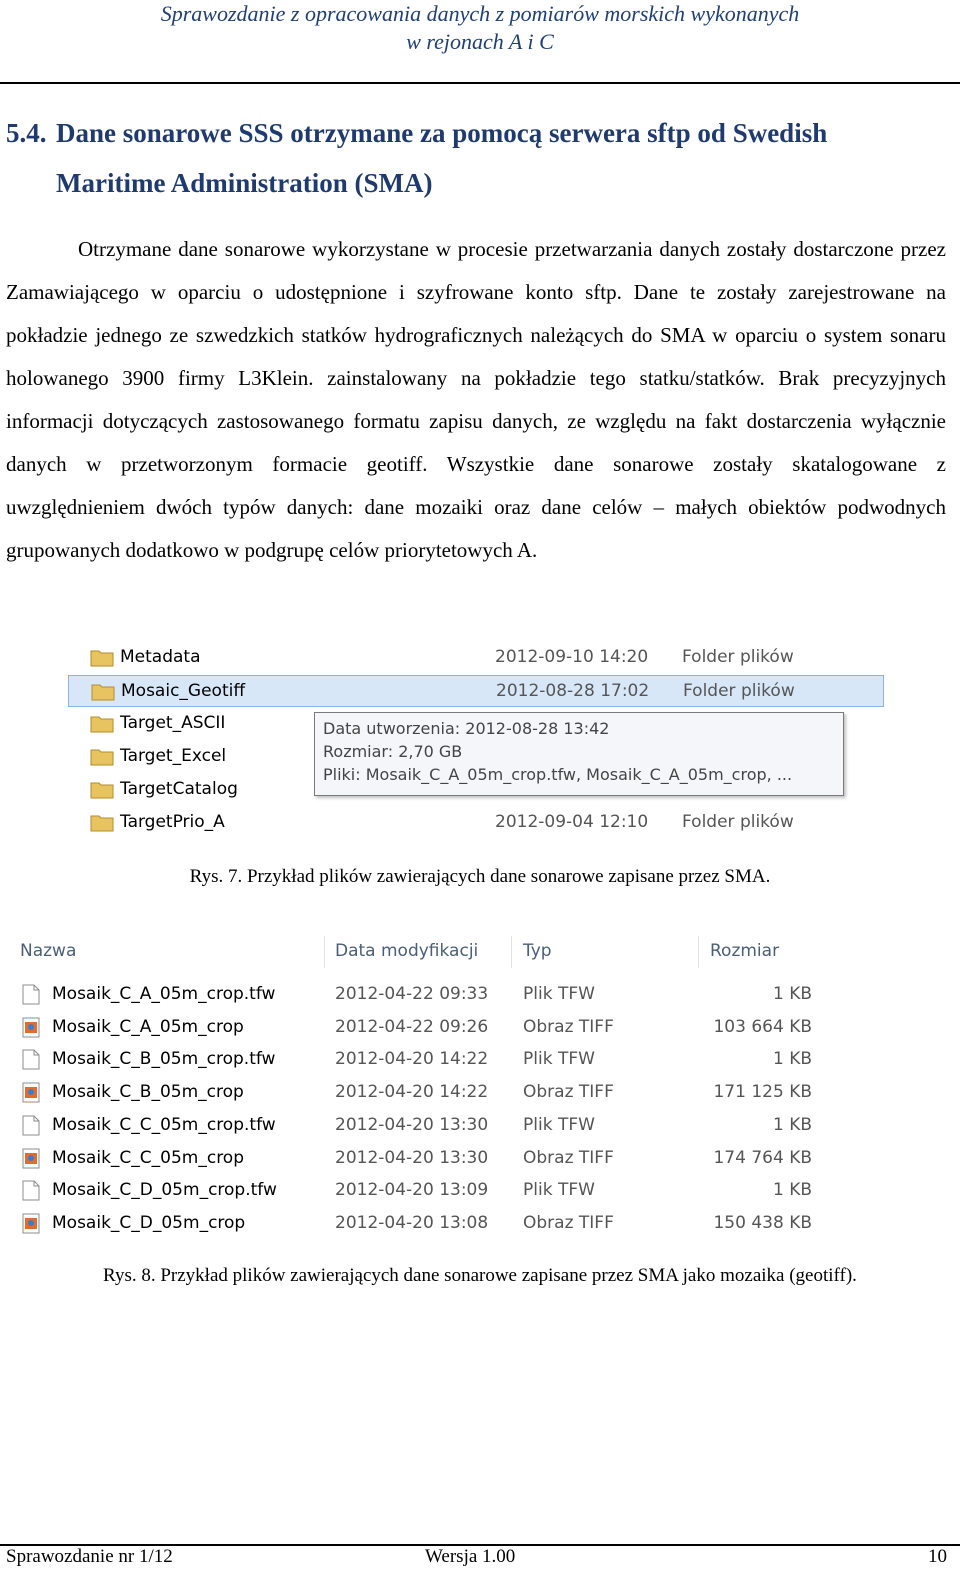 Image resolution: width=960 pixels, height=1585 pixels. Describe the element at coordinates (537, 951) in the screenshot. I see `column-header-type: Typ` at that location.